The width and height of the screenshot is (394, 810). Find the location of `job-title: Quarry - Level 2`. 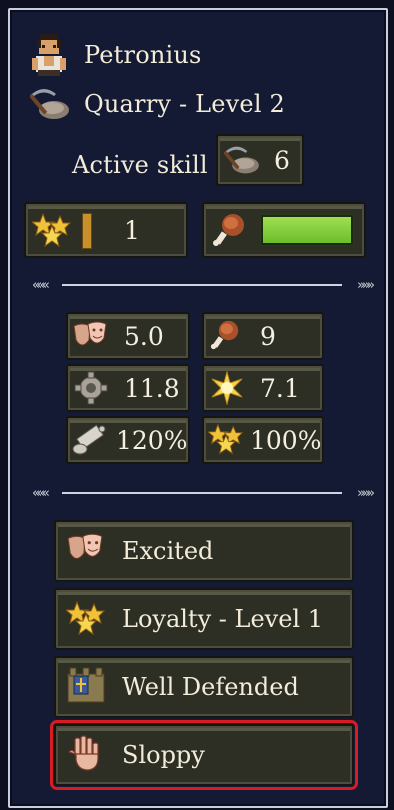

job-title: Quarry - Level 2 is located at coordinates (184, 104).